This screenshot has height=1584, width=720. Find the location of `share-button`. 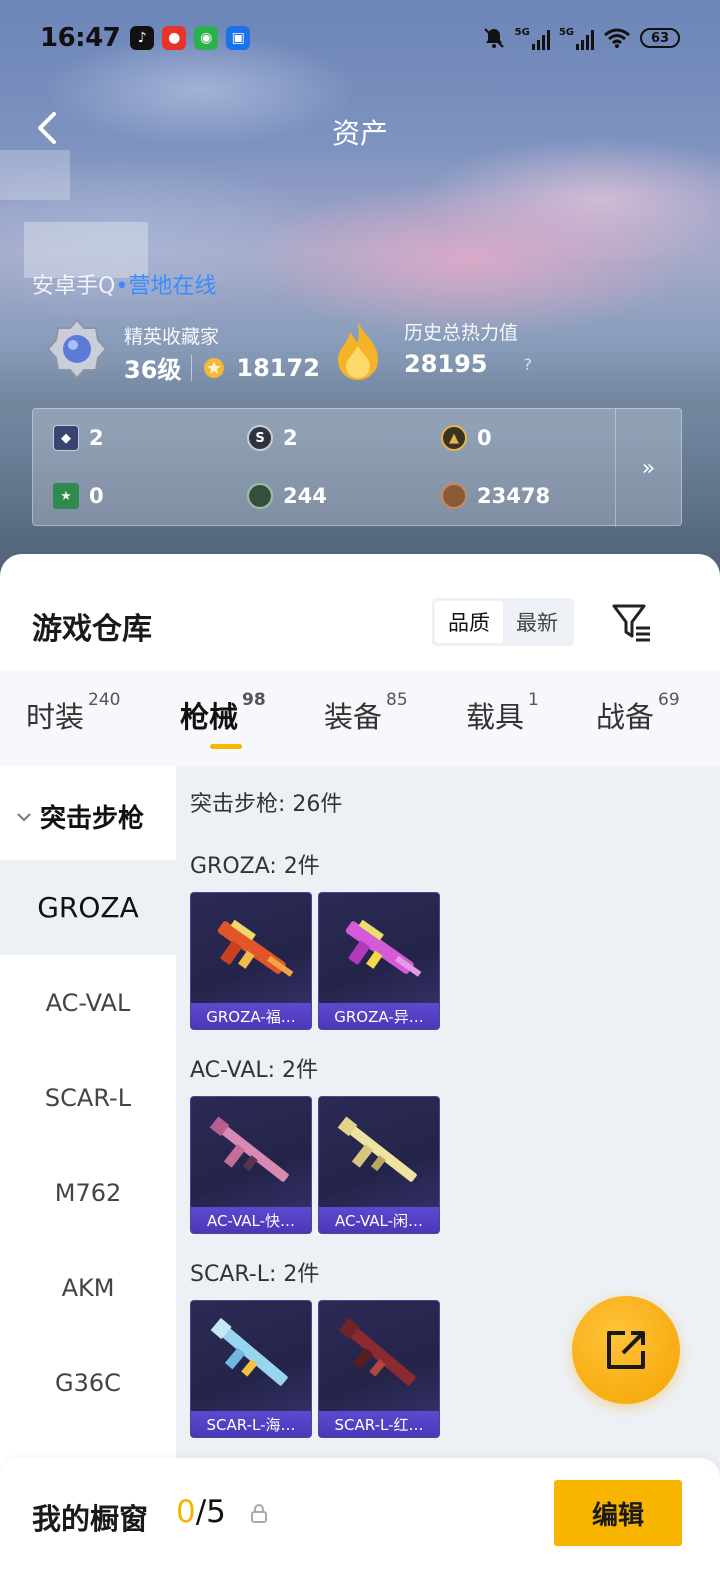

share-button is located at coordinates (626, 1350).